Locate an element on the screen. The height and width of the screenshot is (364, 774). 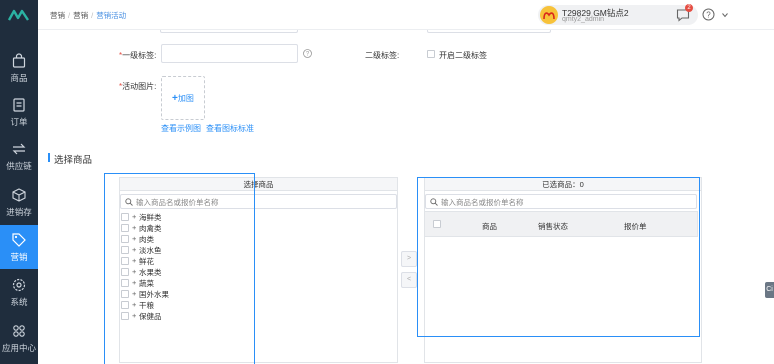
upload-label: +加图 is located at coordinates (183, 98).